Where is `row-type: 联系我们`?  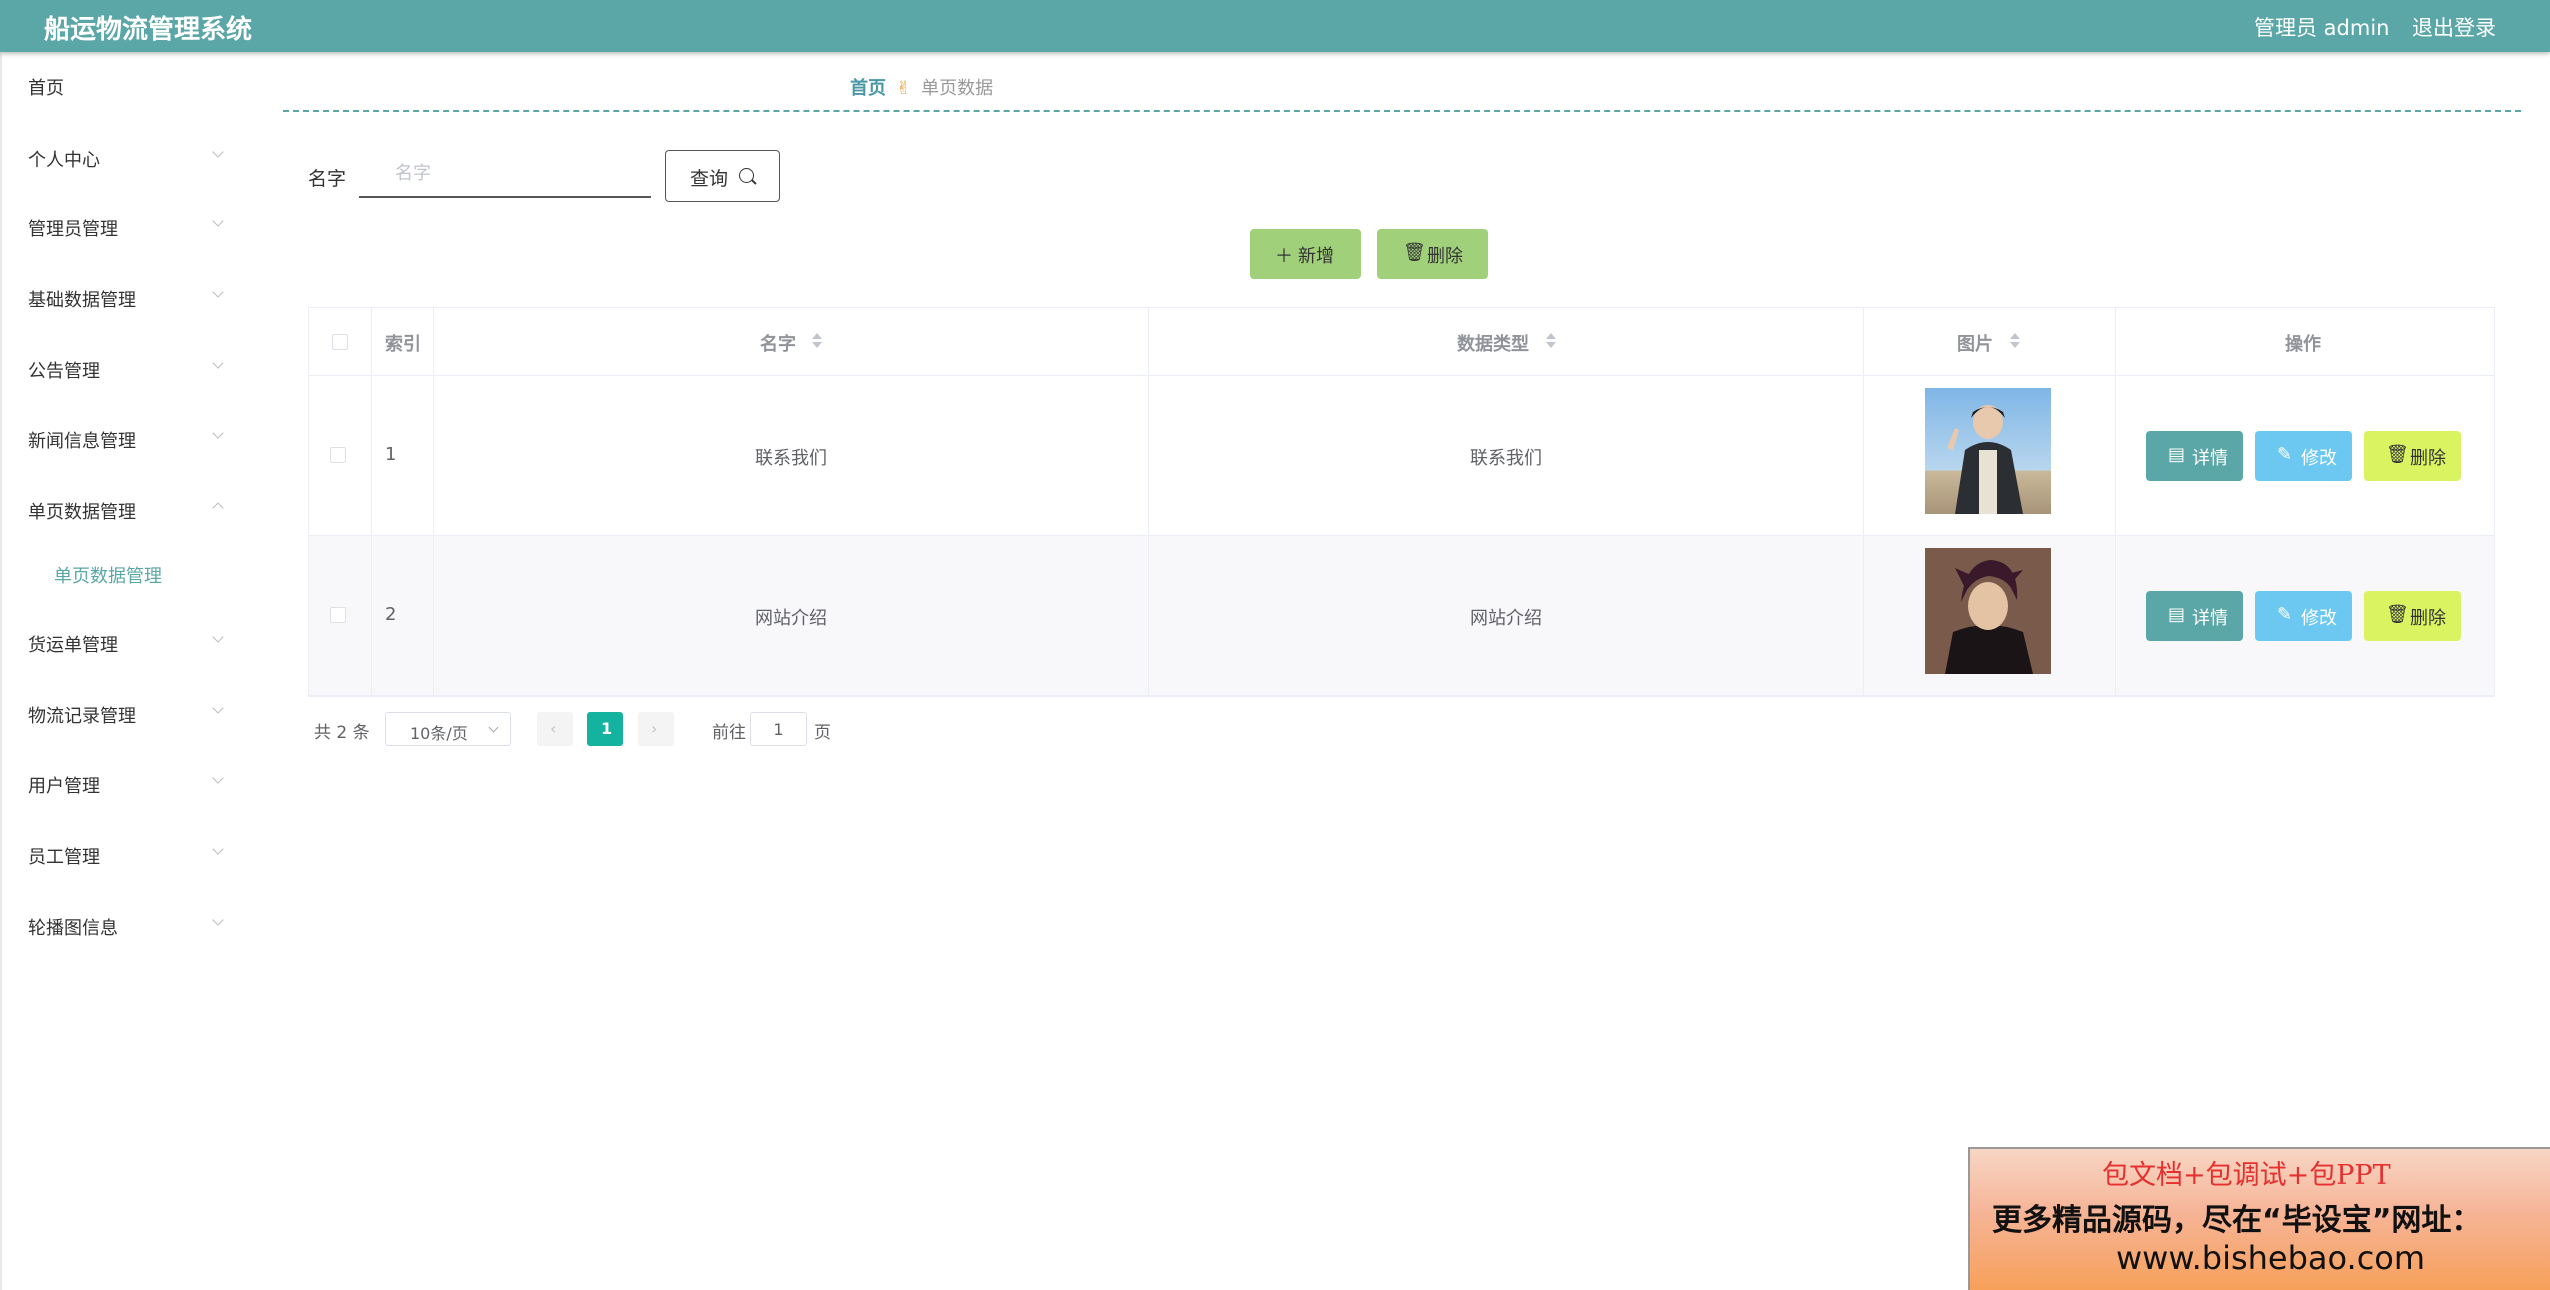 row-type: 联系我们 is located at coordinates (1506, 458).